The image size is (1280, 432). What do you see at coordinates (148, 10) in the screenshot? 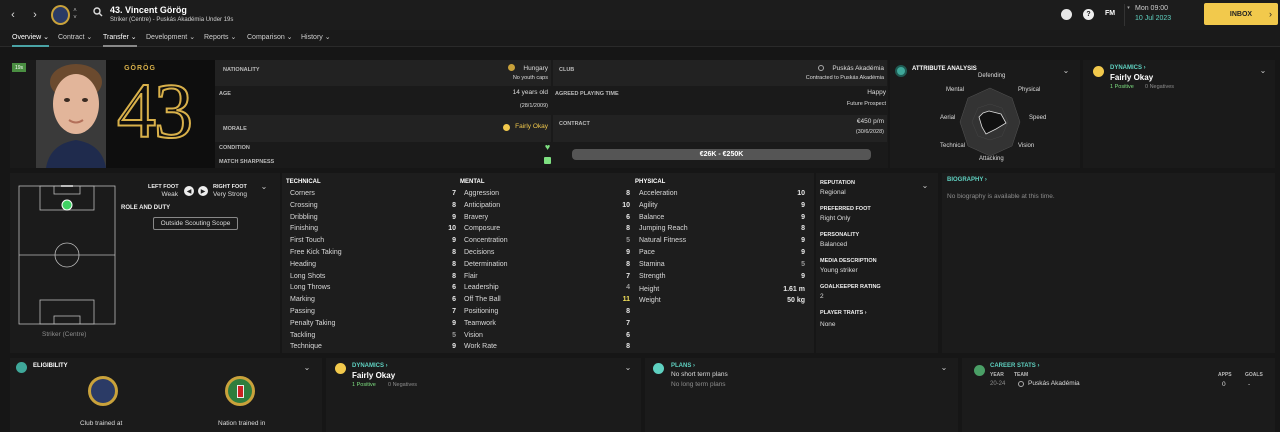
I see `player-title: 43. Vincent Görög` at bounding box center [148, 10].